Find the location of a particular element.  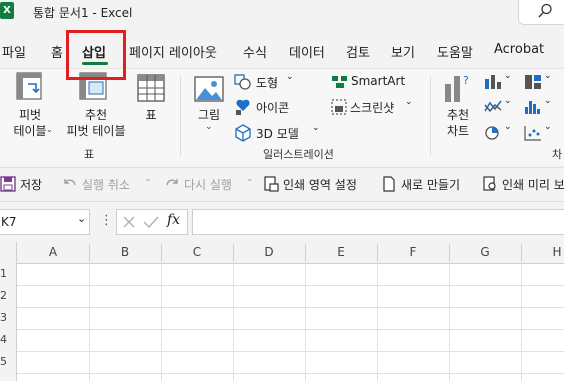

line-chart-button: ⌄ is located at coordinates (499, 106).